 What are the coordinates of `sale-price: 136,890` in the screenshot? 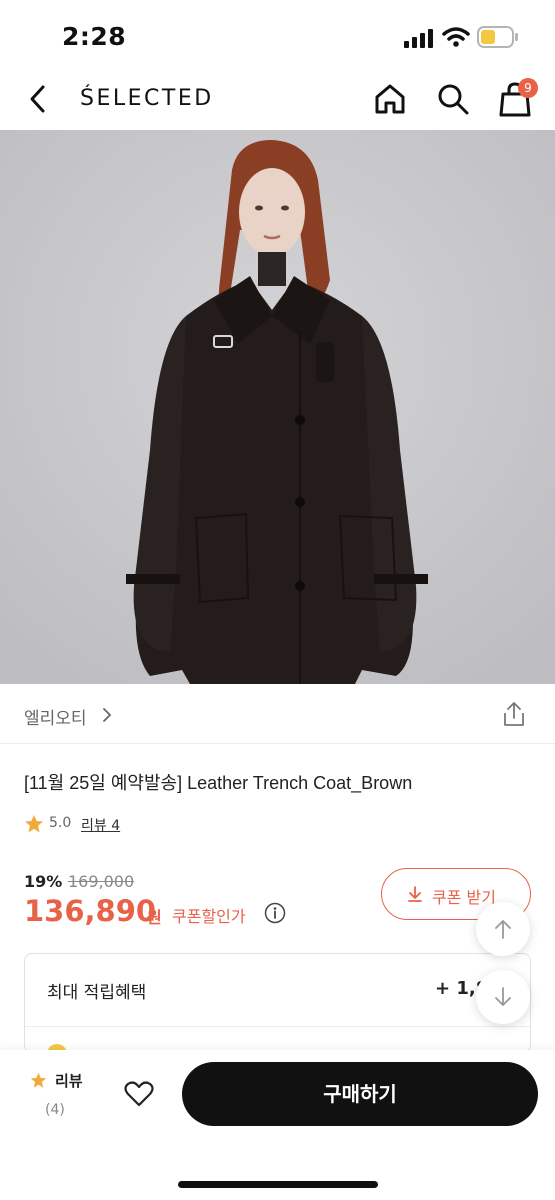 It's located at (90, 911).